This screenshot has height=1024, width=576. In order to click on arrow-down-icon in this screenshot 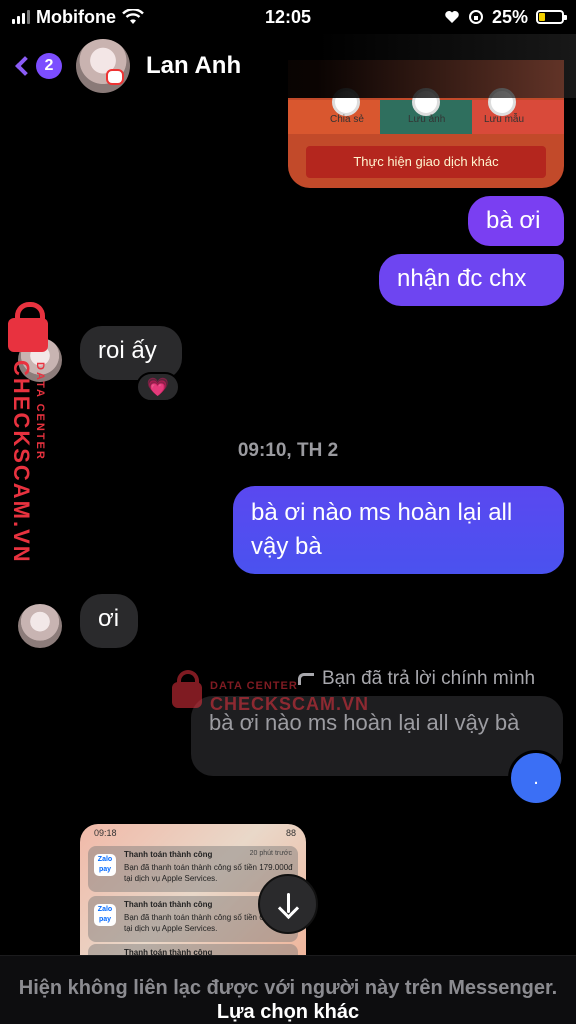, I will do `click(288, 904)`.